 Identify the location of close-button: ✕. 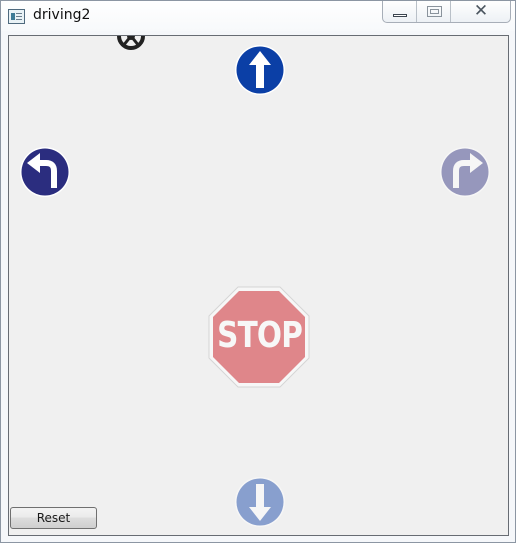
(480, 11).